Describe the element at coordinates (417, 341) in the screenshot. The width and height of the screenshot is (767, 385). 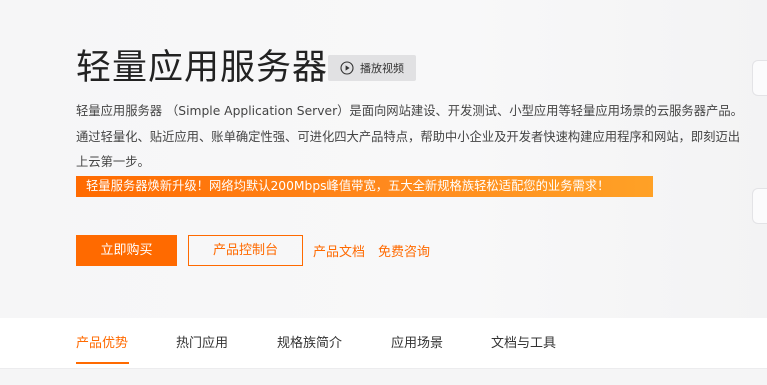
I see `tab-use-cases: 应用场景` at that location.